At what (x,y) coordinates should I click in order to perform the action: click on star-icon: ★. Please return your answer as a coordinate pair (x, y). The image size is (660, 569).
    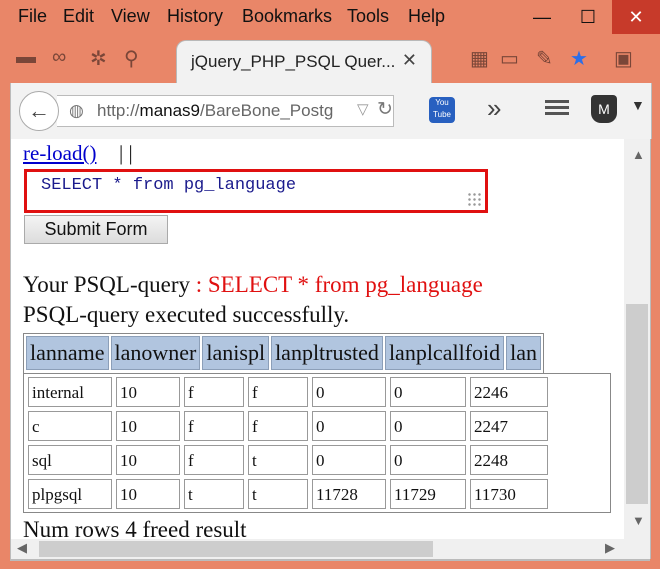
    Looking at the image, I should click on (579, 58).